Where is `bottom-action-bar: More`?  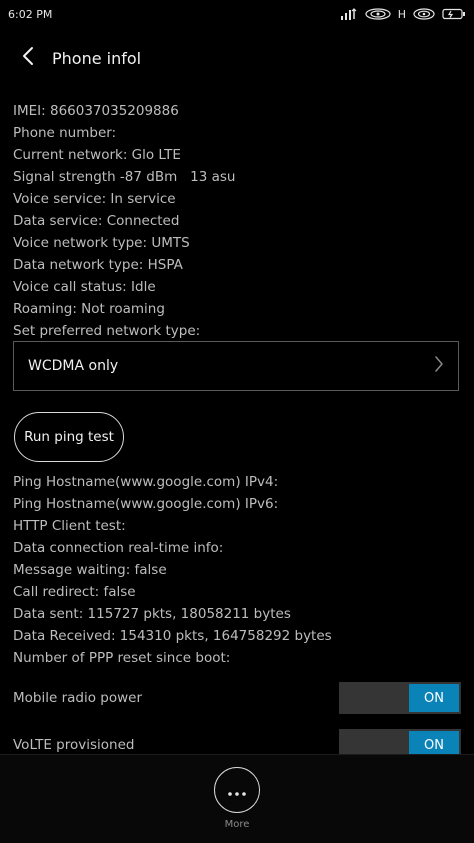 bottom-action-bar: More is located at coordinates (237, 798).